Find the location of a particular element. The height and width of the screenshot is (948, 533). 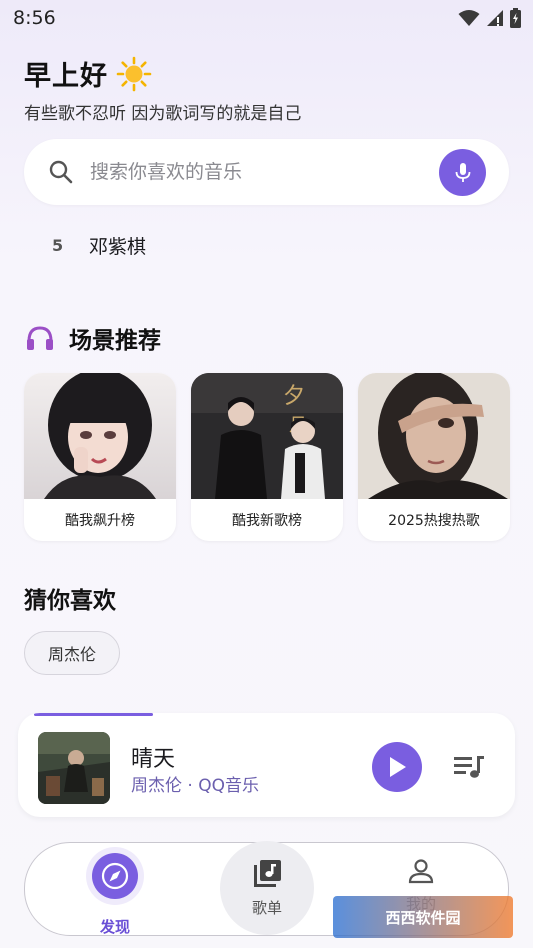

song-title: 晴天 is located at coordinates (153, 759).